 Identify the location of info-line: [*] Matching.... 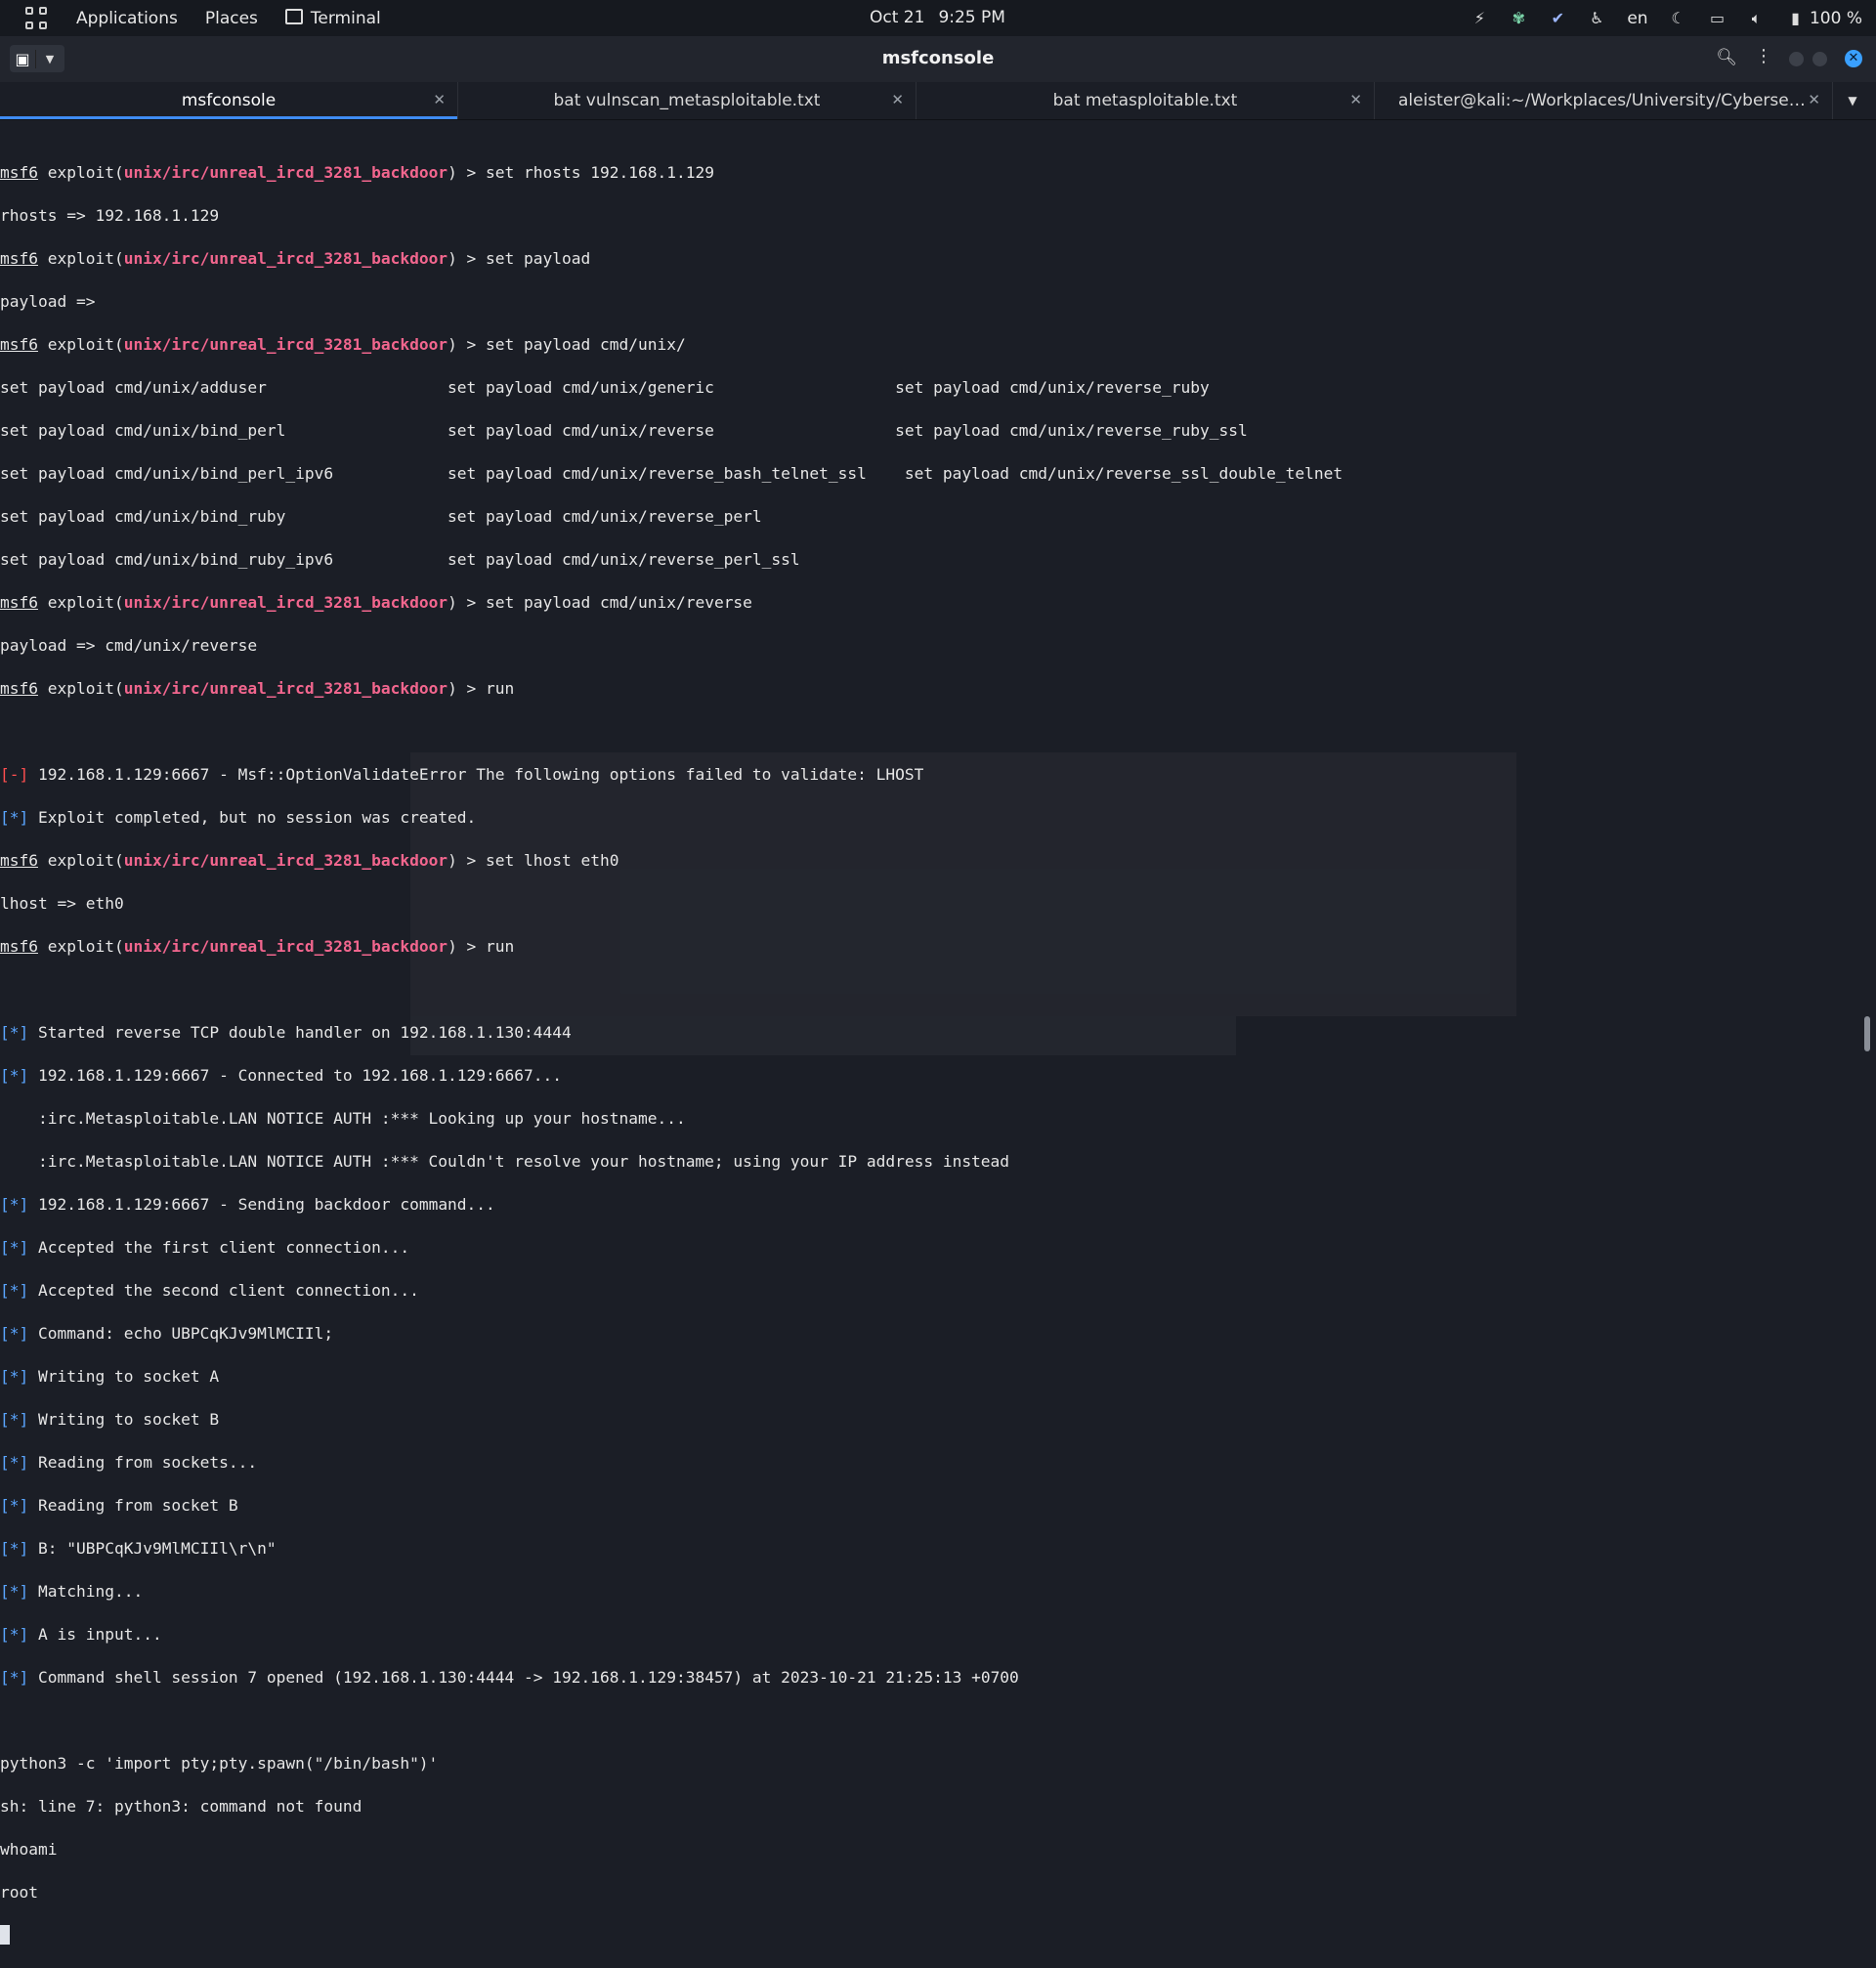
(933, 1592).